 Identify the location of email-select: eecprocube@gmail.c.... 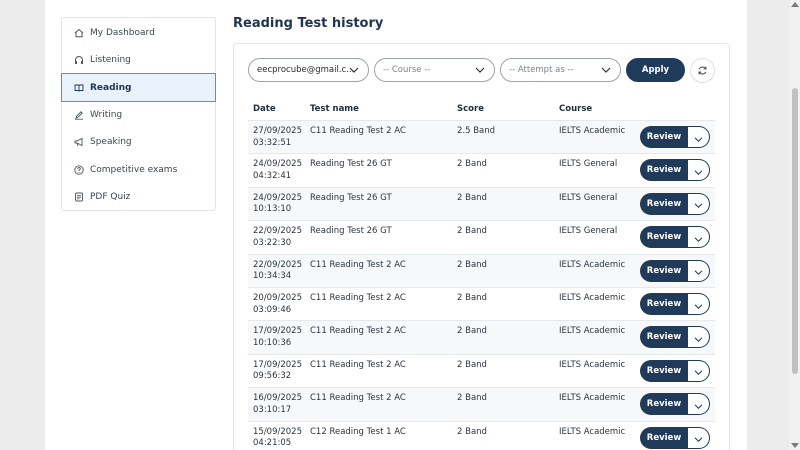
(308, 70).